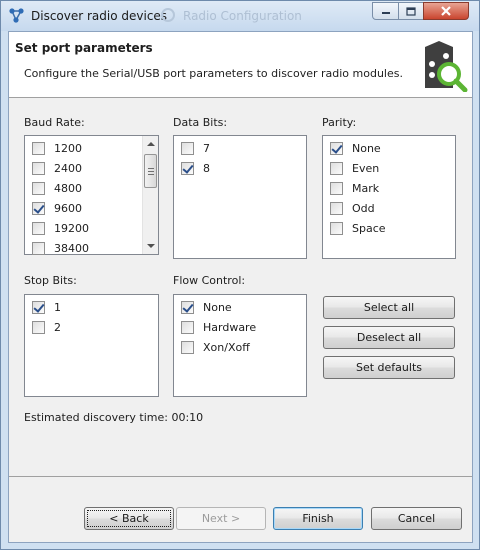 The image size is (480, 550). Describe the element at coordinates (57, 327) in the screenshot. I see `item-label: 2` at that location.